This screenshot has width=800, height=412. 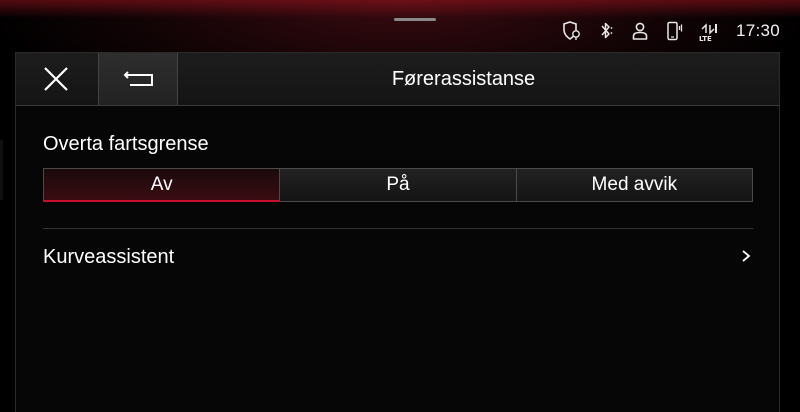 I want to click on status-bar: LTE 17:30, so click(x=671, y=31).